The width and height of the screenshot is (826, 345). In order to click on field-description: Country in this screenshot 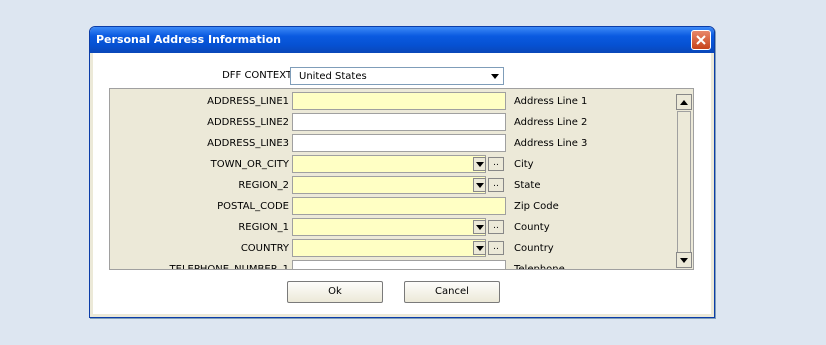, I will do `click(534, 248)`.